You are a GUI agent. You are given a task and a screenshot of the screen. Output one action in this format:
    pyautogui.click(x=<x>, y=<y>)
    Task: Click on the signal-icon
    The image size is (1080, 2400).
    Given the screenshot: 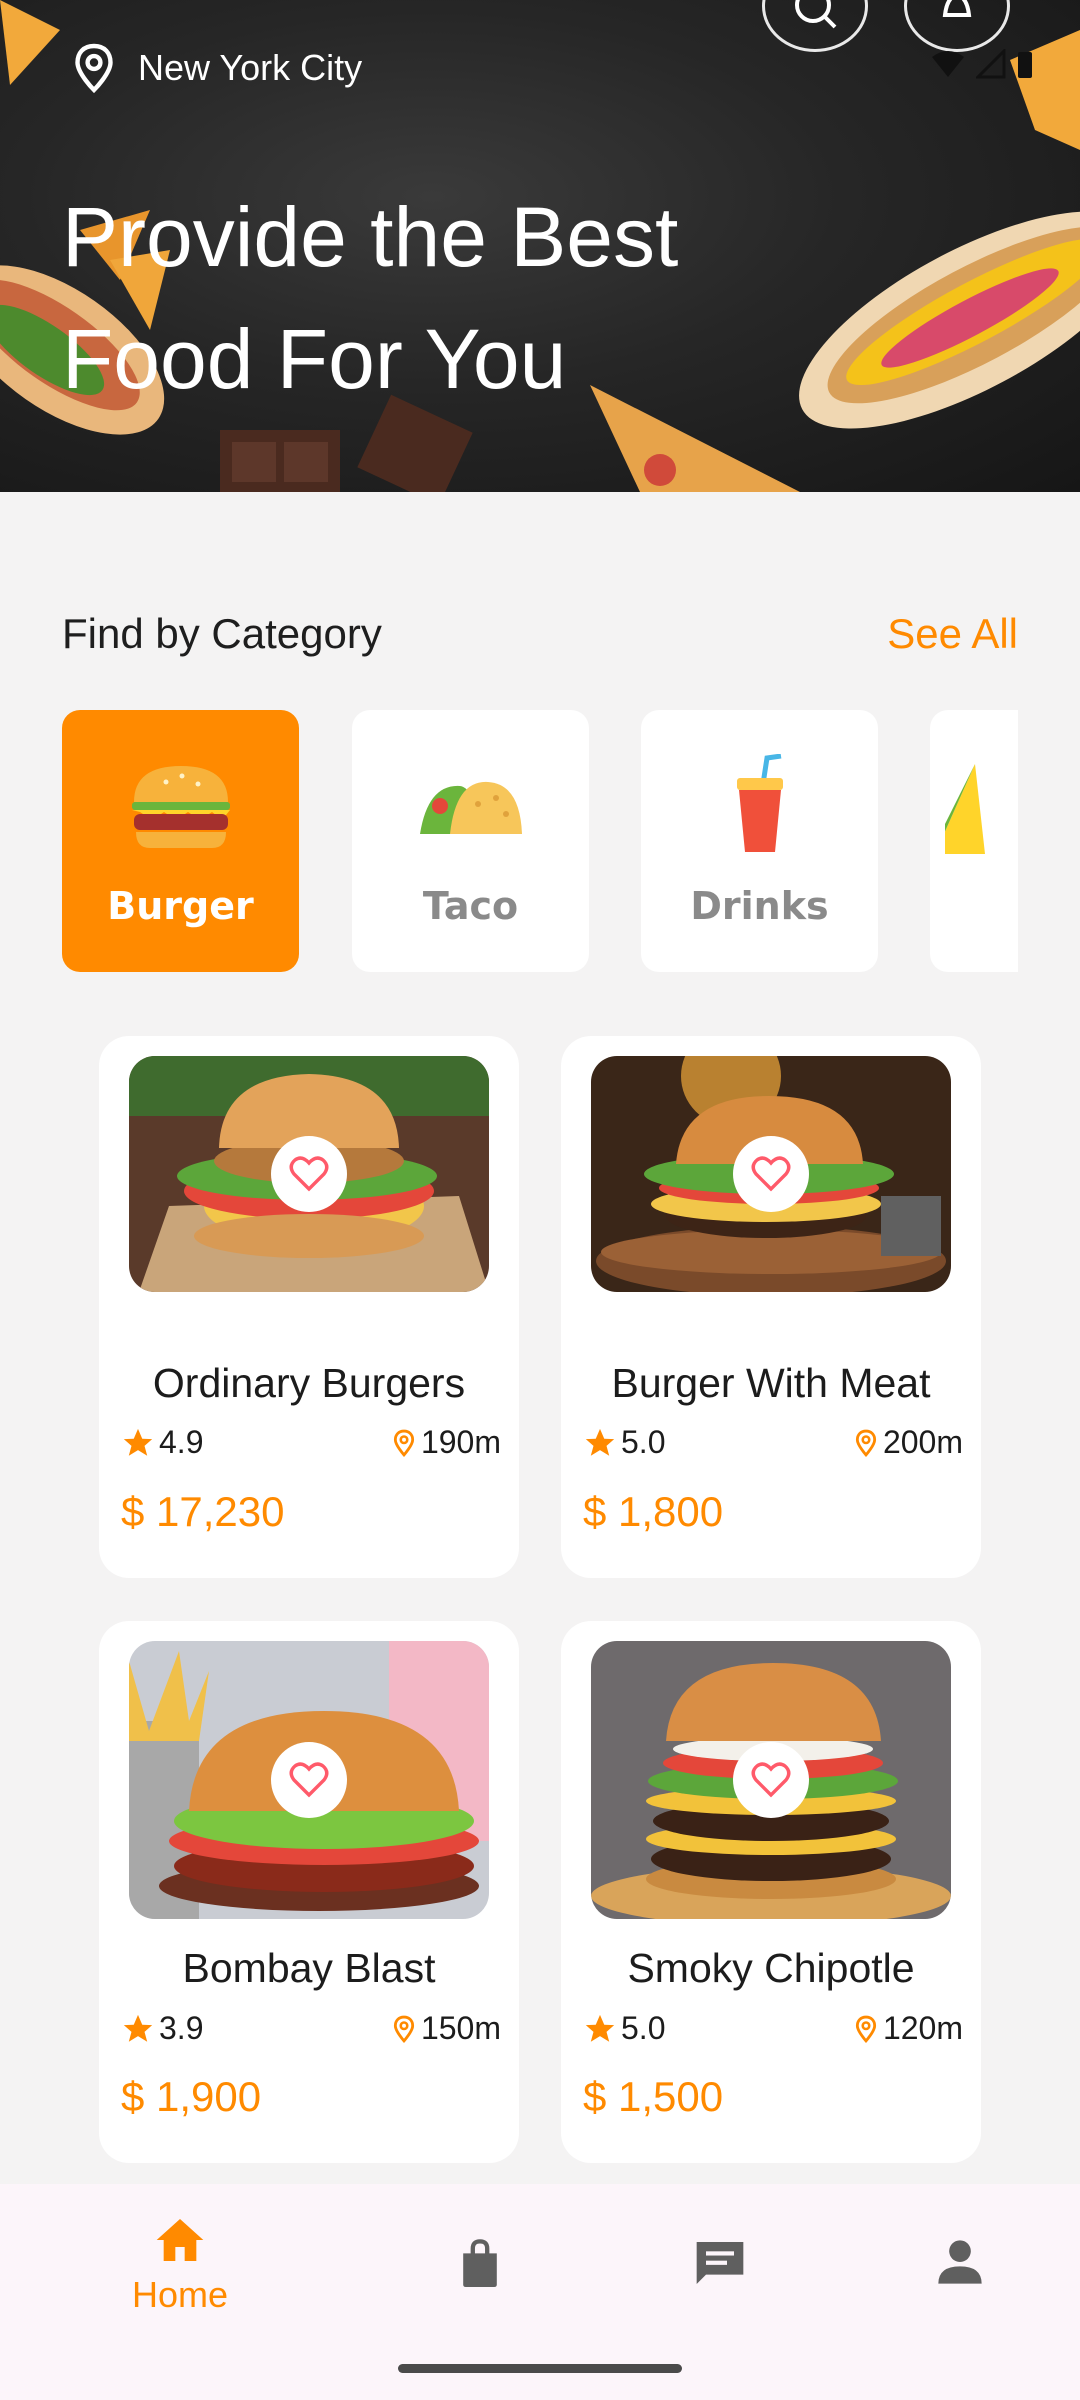 What is the action you would take?
    pyautogui.click(x=991, y=64)
    